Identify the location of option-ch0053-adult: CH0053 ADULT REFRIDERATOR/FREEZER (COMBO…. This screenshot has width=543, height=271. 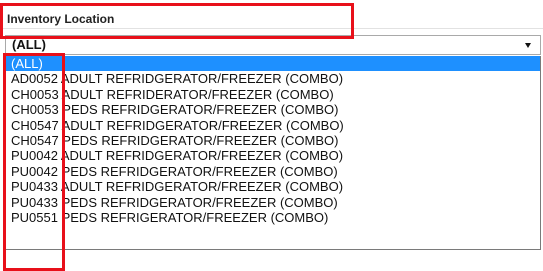
(273, 94).